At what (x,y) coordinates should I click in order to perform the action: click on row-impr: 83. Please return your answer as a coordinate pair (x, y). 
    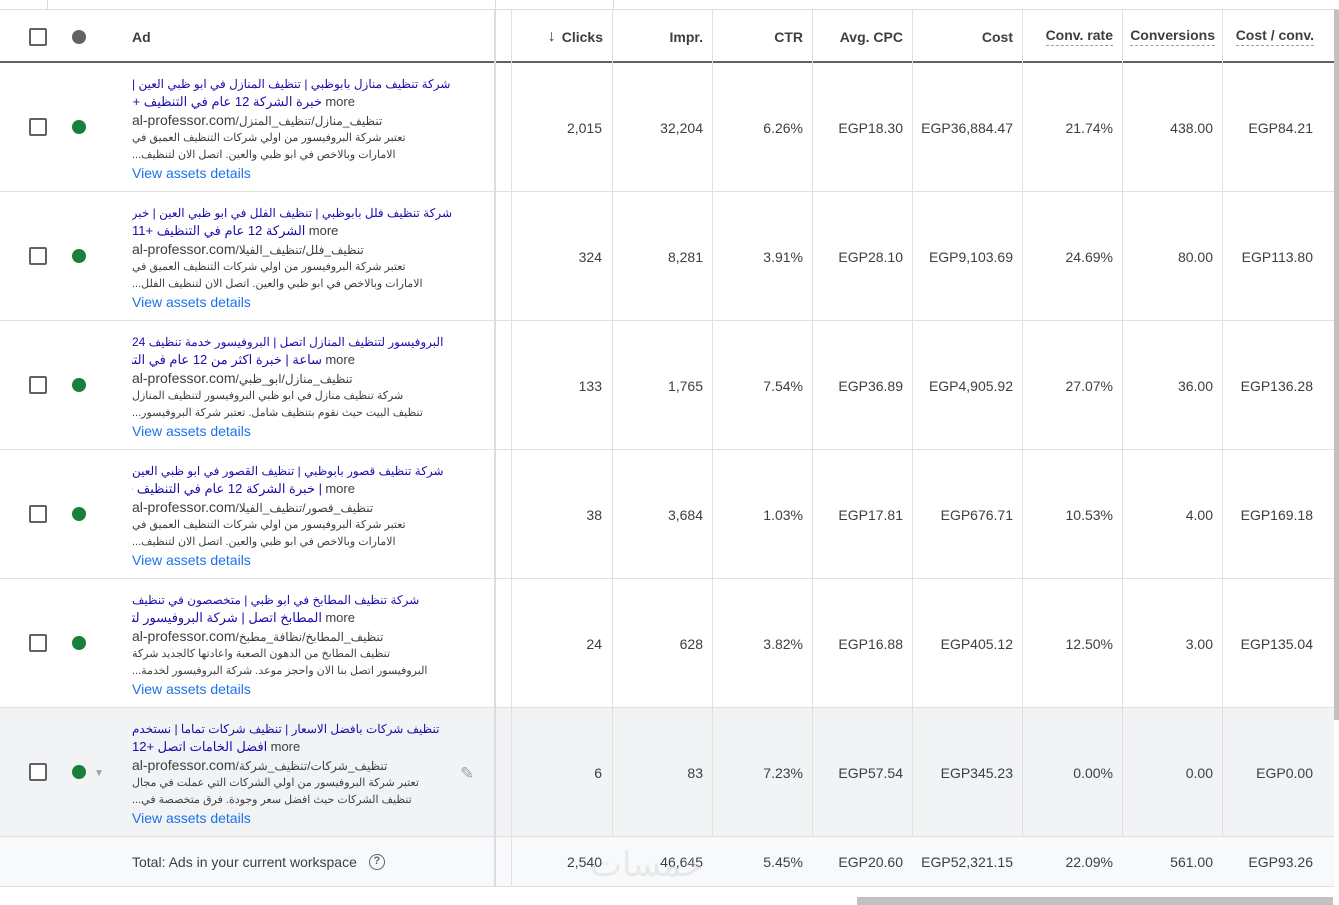
    Looking at the image, I should click on (695, 772).